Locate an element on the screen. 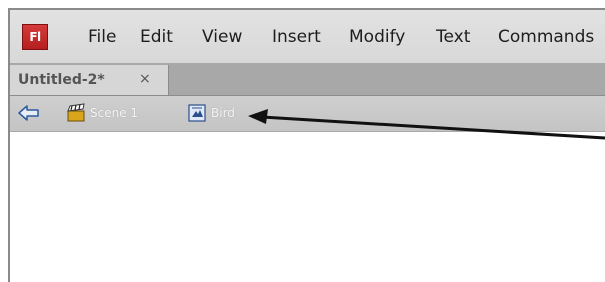 The width and height of the screenshot is (605, 282). back-arrow-icon is located at coordinates (29, 113).